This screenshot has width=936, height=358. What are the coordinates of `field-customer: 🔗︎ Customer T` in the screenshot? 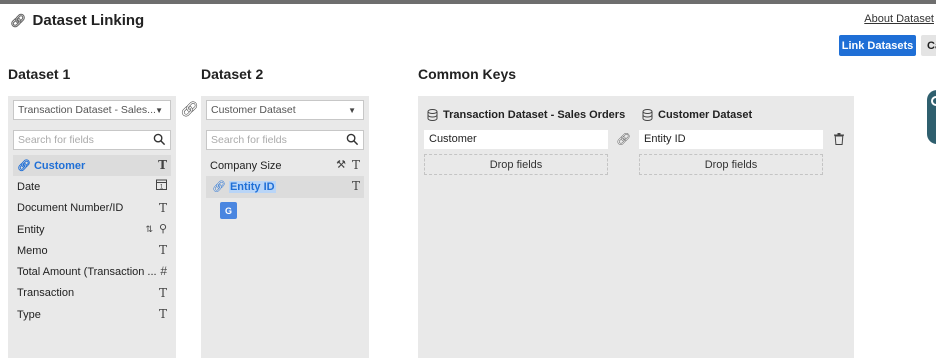 It's located at (92, 166).